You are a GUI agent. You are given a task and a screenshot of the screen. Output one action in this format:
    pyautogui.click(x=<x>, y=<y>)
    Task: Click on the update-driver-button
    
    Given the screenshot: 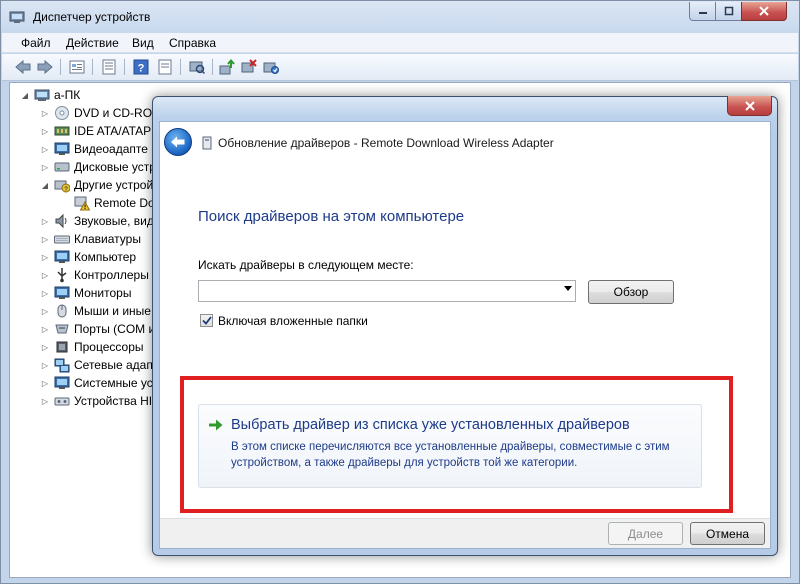 What is the action you would take?
    pyautogui.click(x=227, y=67)
    